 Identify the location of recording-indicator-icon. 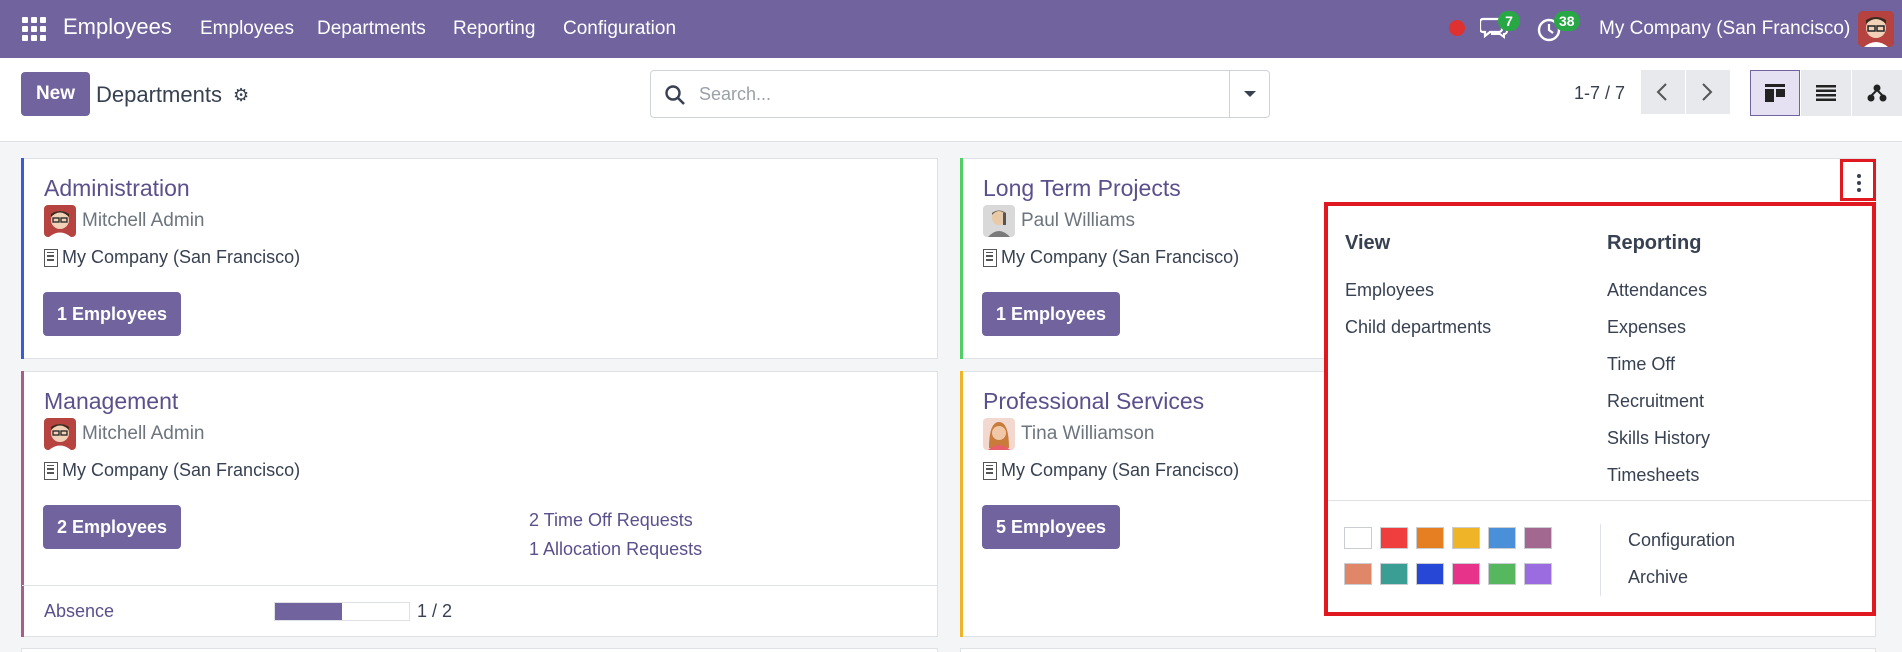
(1457, 28).